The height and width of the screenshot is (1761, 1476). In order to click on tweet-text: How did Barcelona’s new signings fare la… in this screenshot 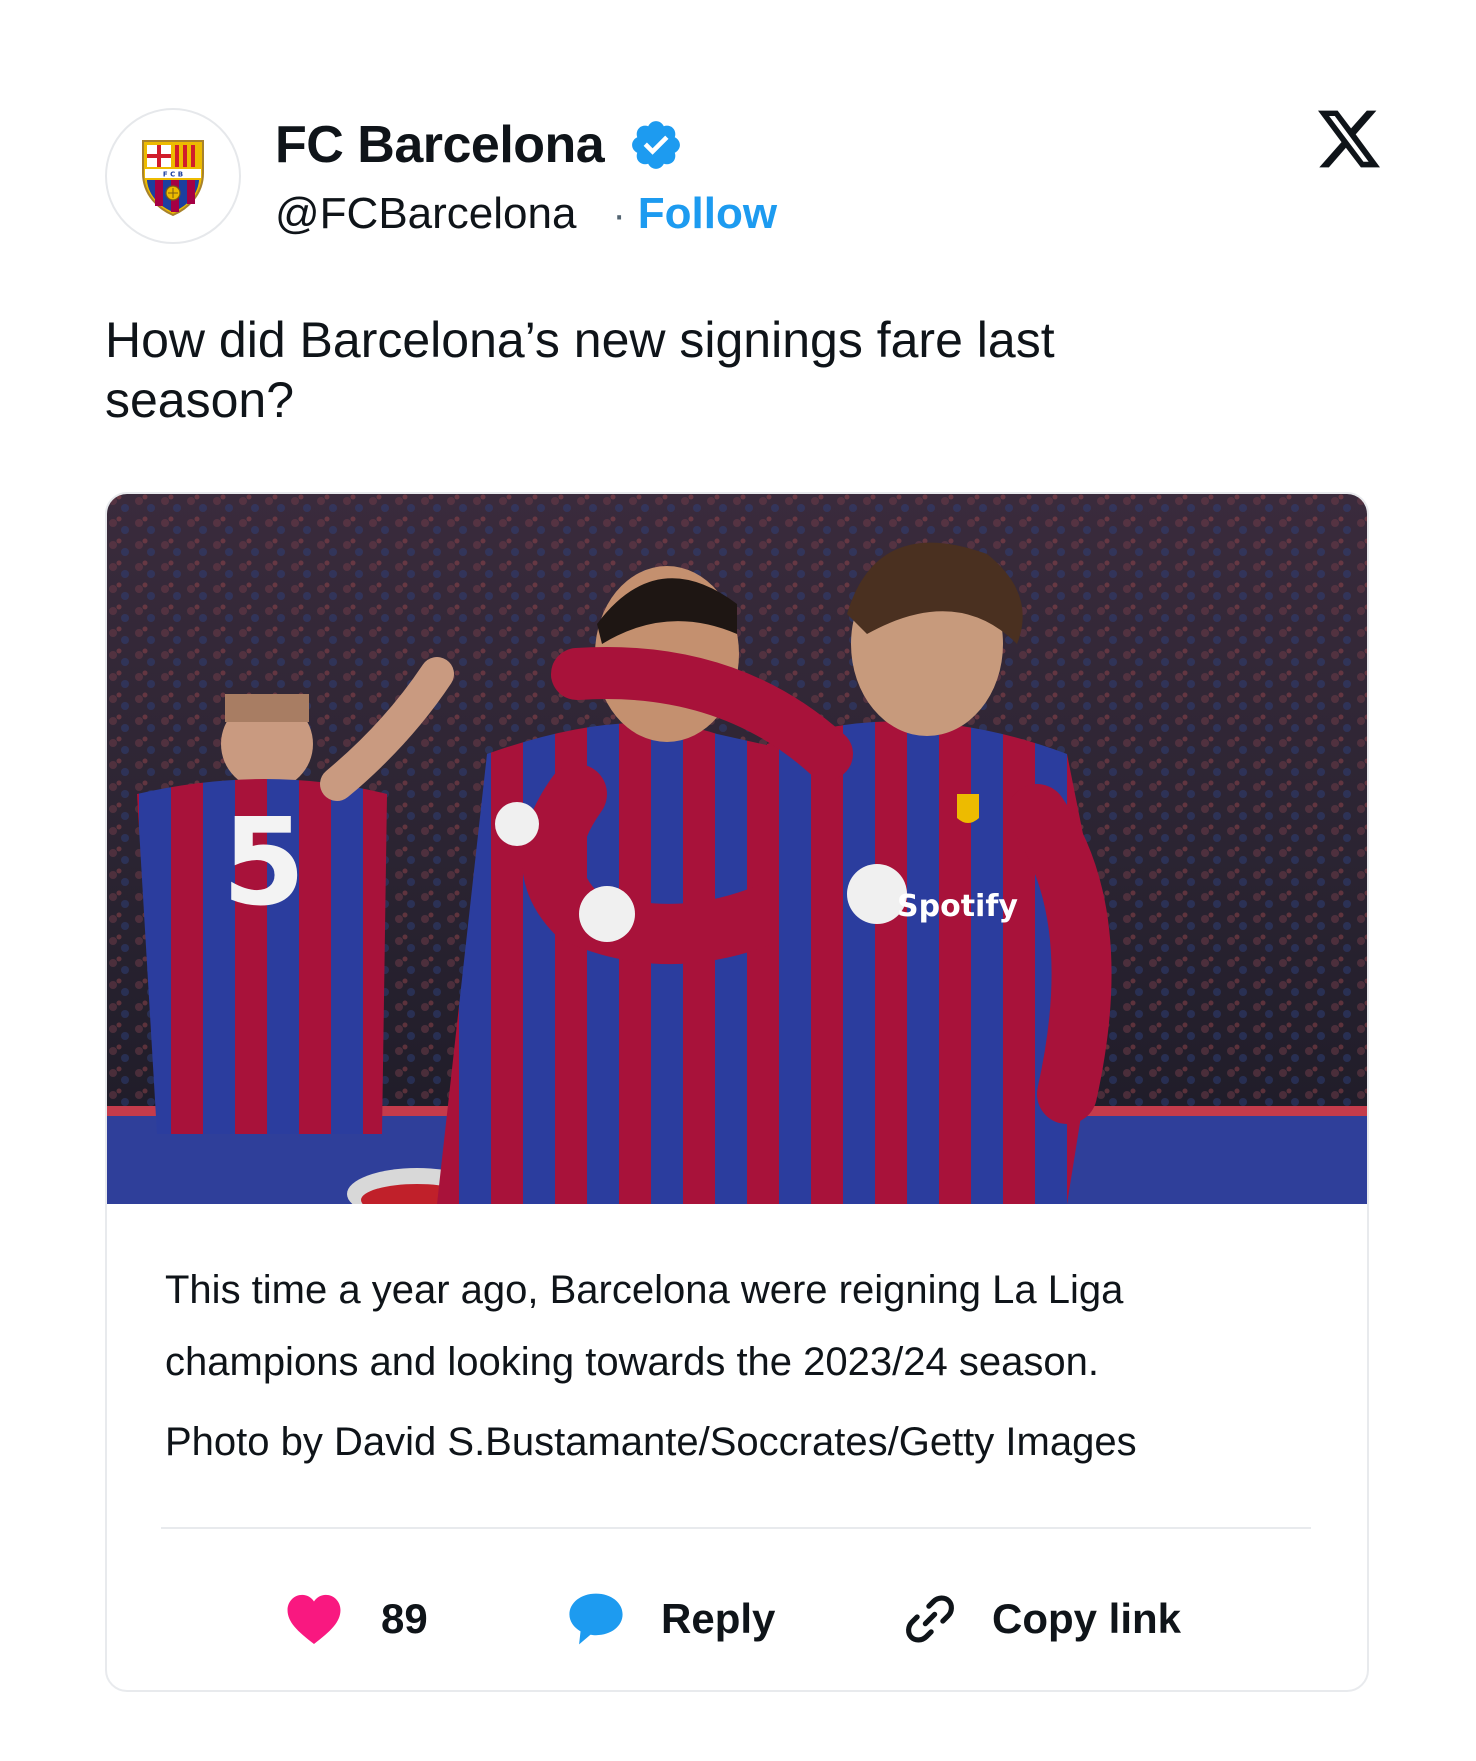, I will do `click(580, 370)`.